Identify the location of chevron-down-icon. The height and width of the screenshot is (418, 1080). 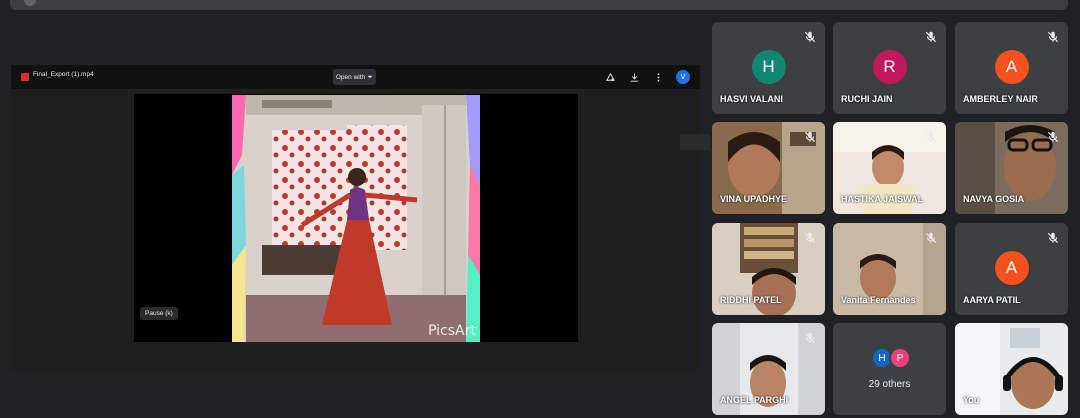
(370, 77).